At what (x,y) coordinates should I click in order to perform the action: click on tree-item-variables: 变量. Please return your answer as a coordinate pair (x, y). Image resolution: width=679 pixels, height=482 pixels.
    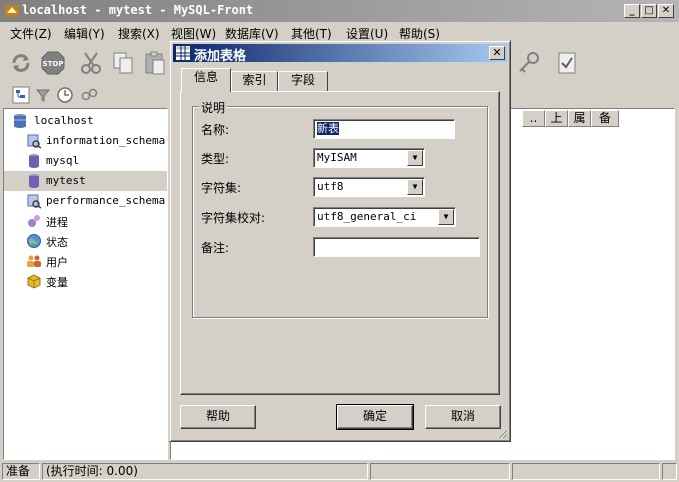
    Looking at the image, I should click on (85, 281).